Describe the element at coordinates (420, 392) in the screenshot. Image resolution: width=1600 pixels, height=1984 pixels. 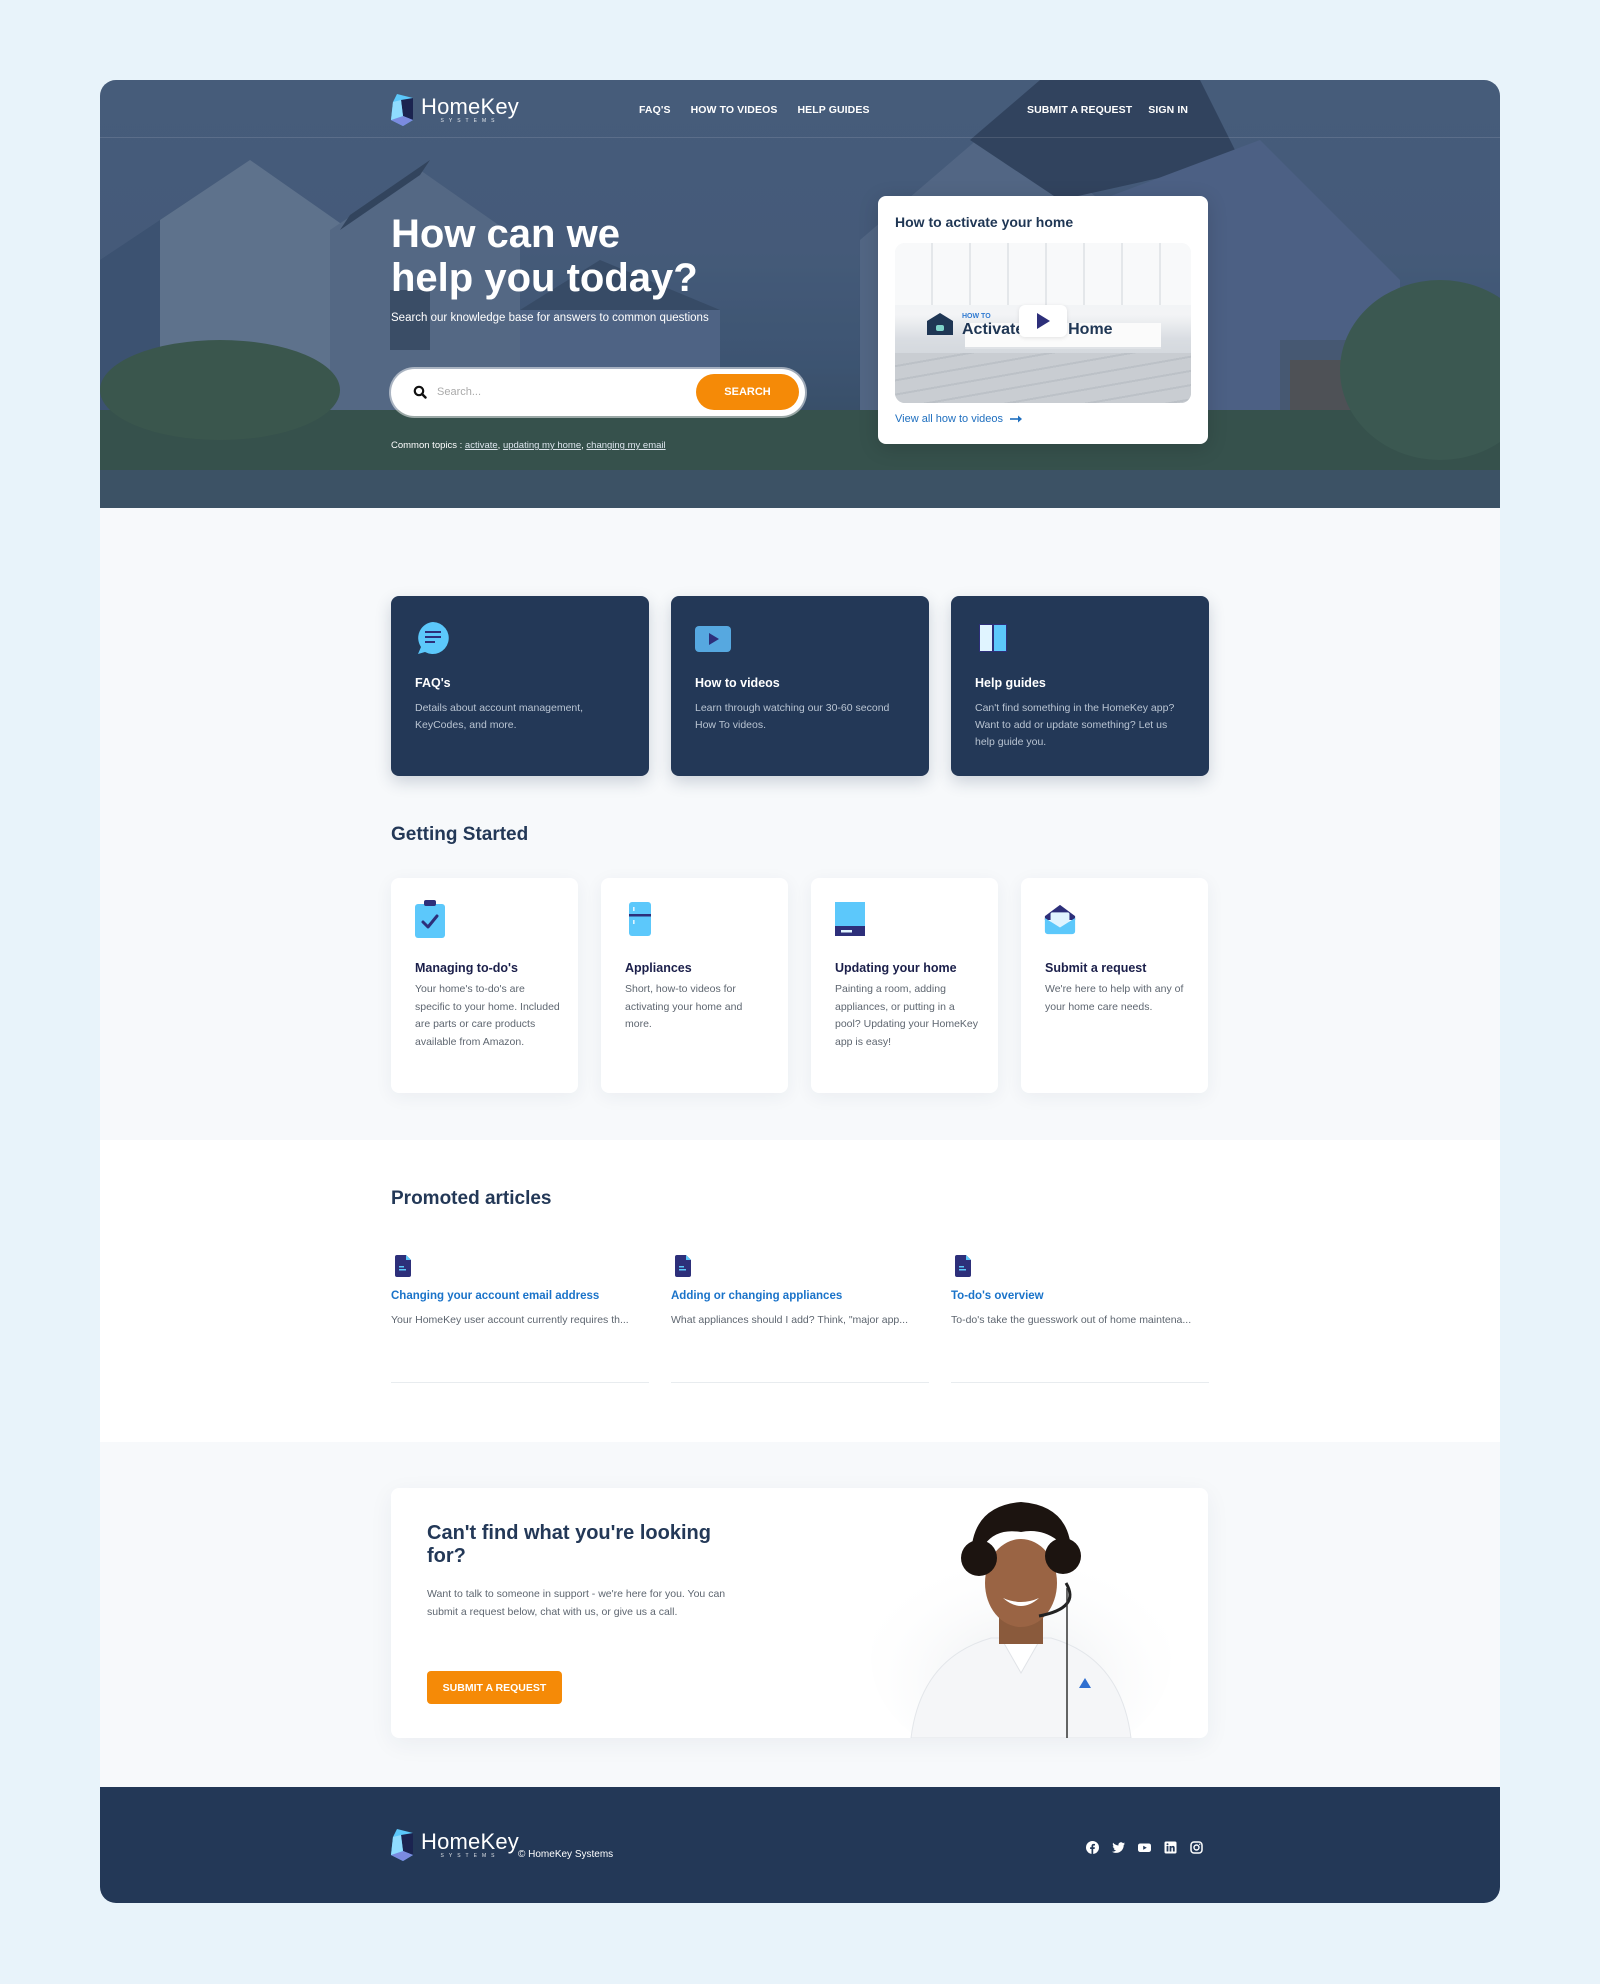
I see `search-icon` at that location.